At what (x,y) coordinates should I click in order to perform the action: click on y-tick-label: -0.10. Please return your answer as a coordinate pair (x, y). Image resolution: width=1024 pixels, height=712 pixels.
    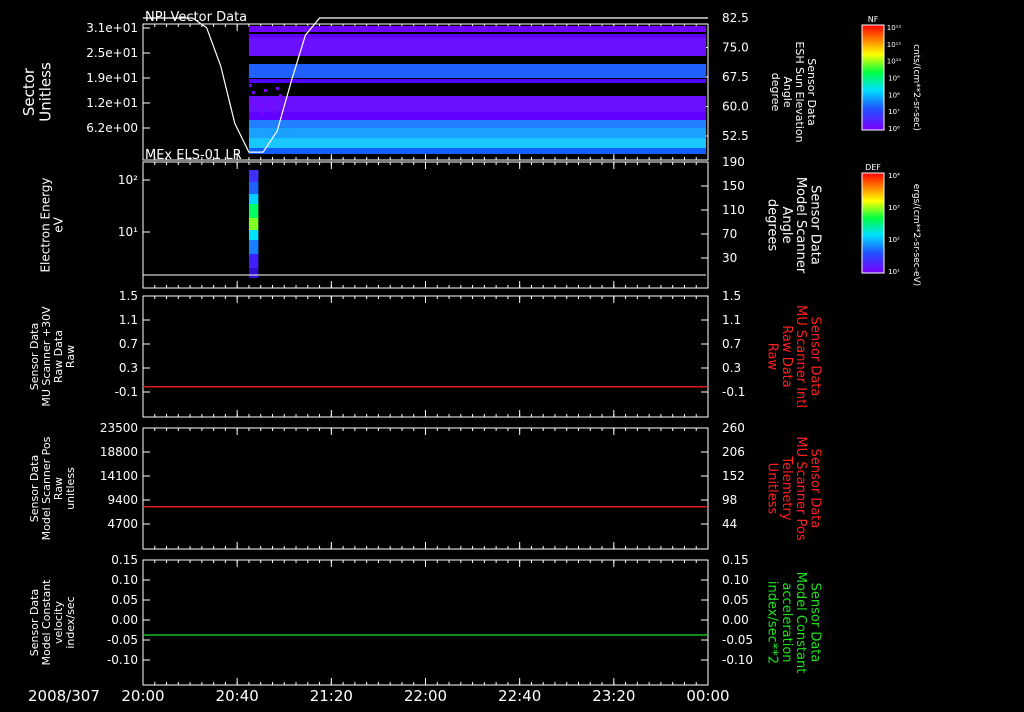
    Looking at the image, I should click on (122, 660).